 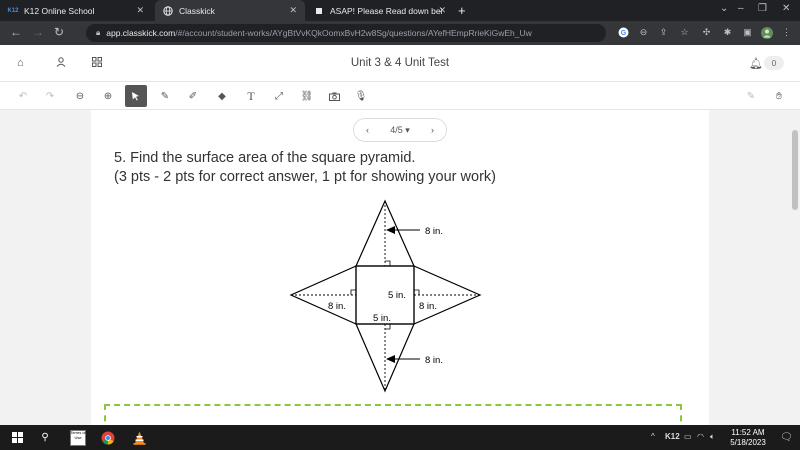 I want to click on window-close-icon: ✕, so click(x=786, y=8).